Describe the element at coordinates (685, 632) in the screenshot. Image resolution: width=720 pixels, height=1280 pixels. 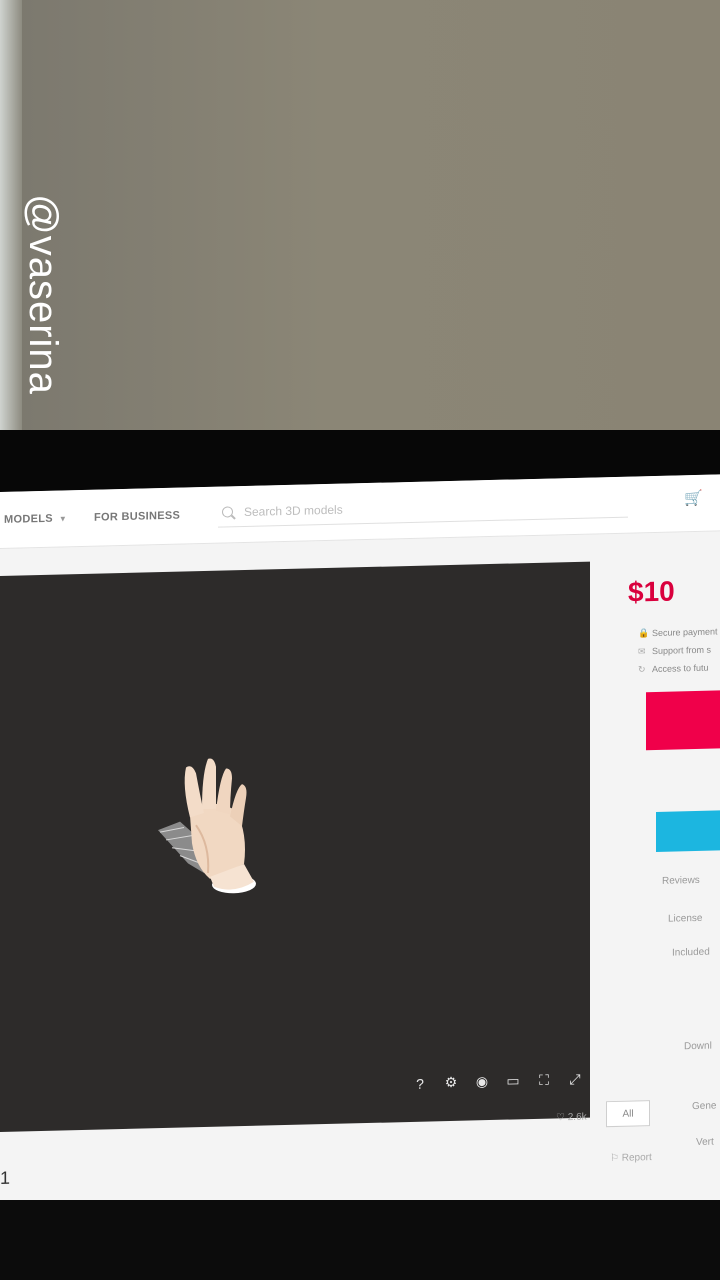
I see `feature-label: Secure payment` at that location.